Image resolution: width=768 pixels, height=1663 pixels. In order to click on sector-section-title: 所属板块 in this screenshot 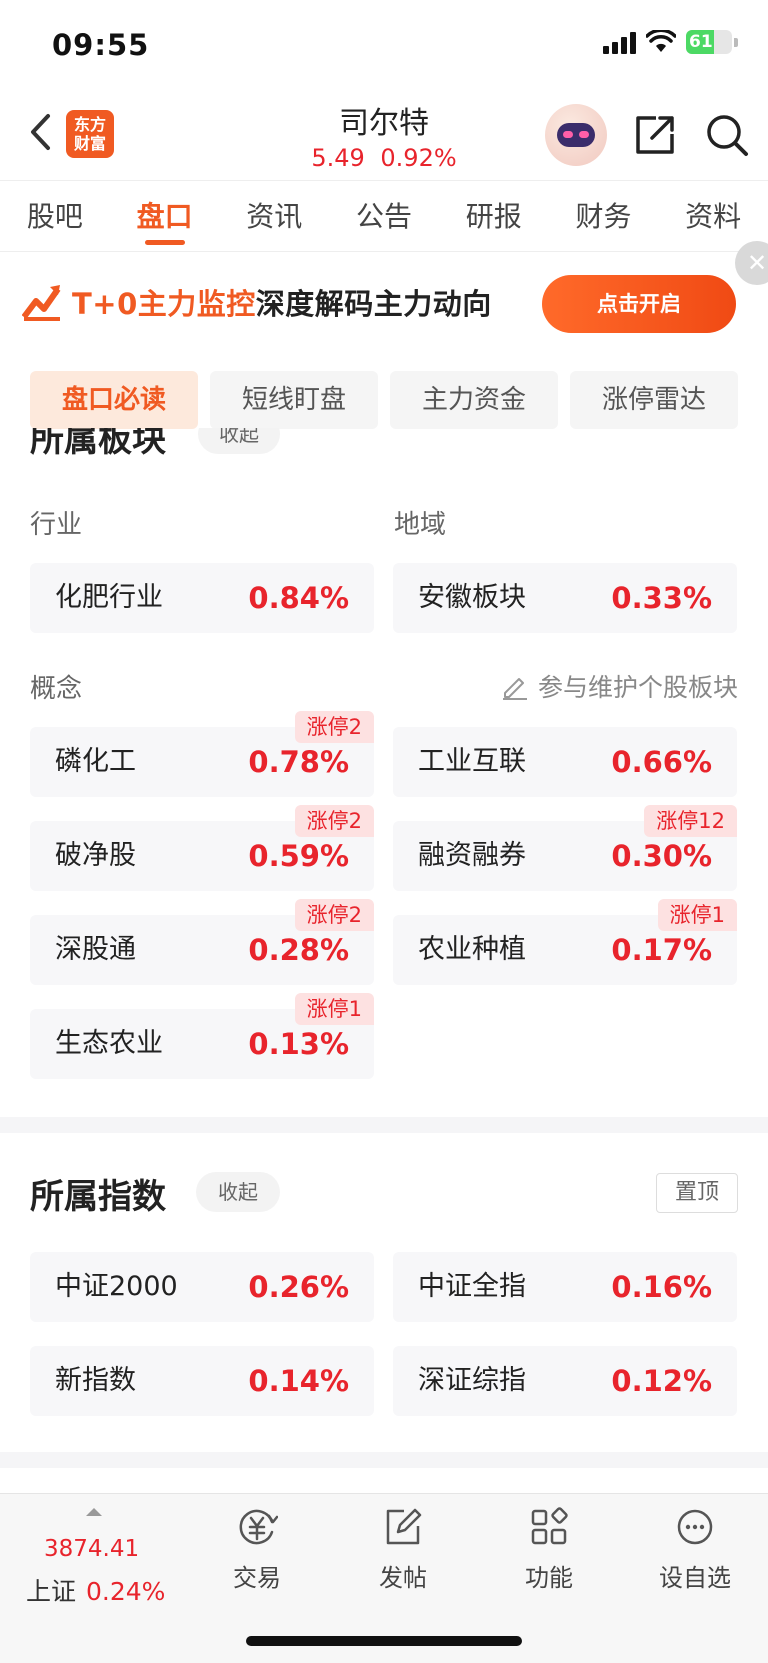, I will do `click(98, 444)`.